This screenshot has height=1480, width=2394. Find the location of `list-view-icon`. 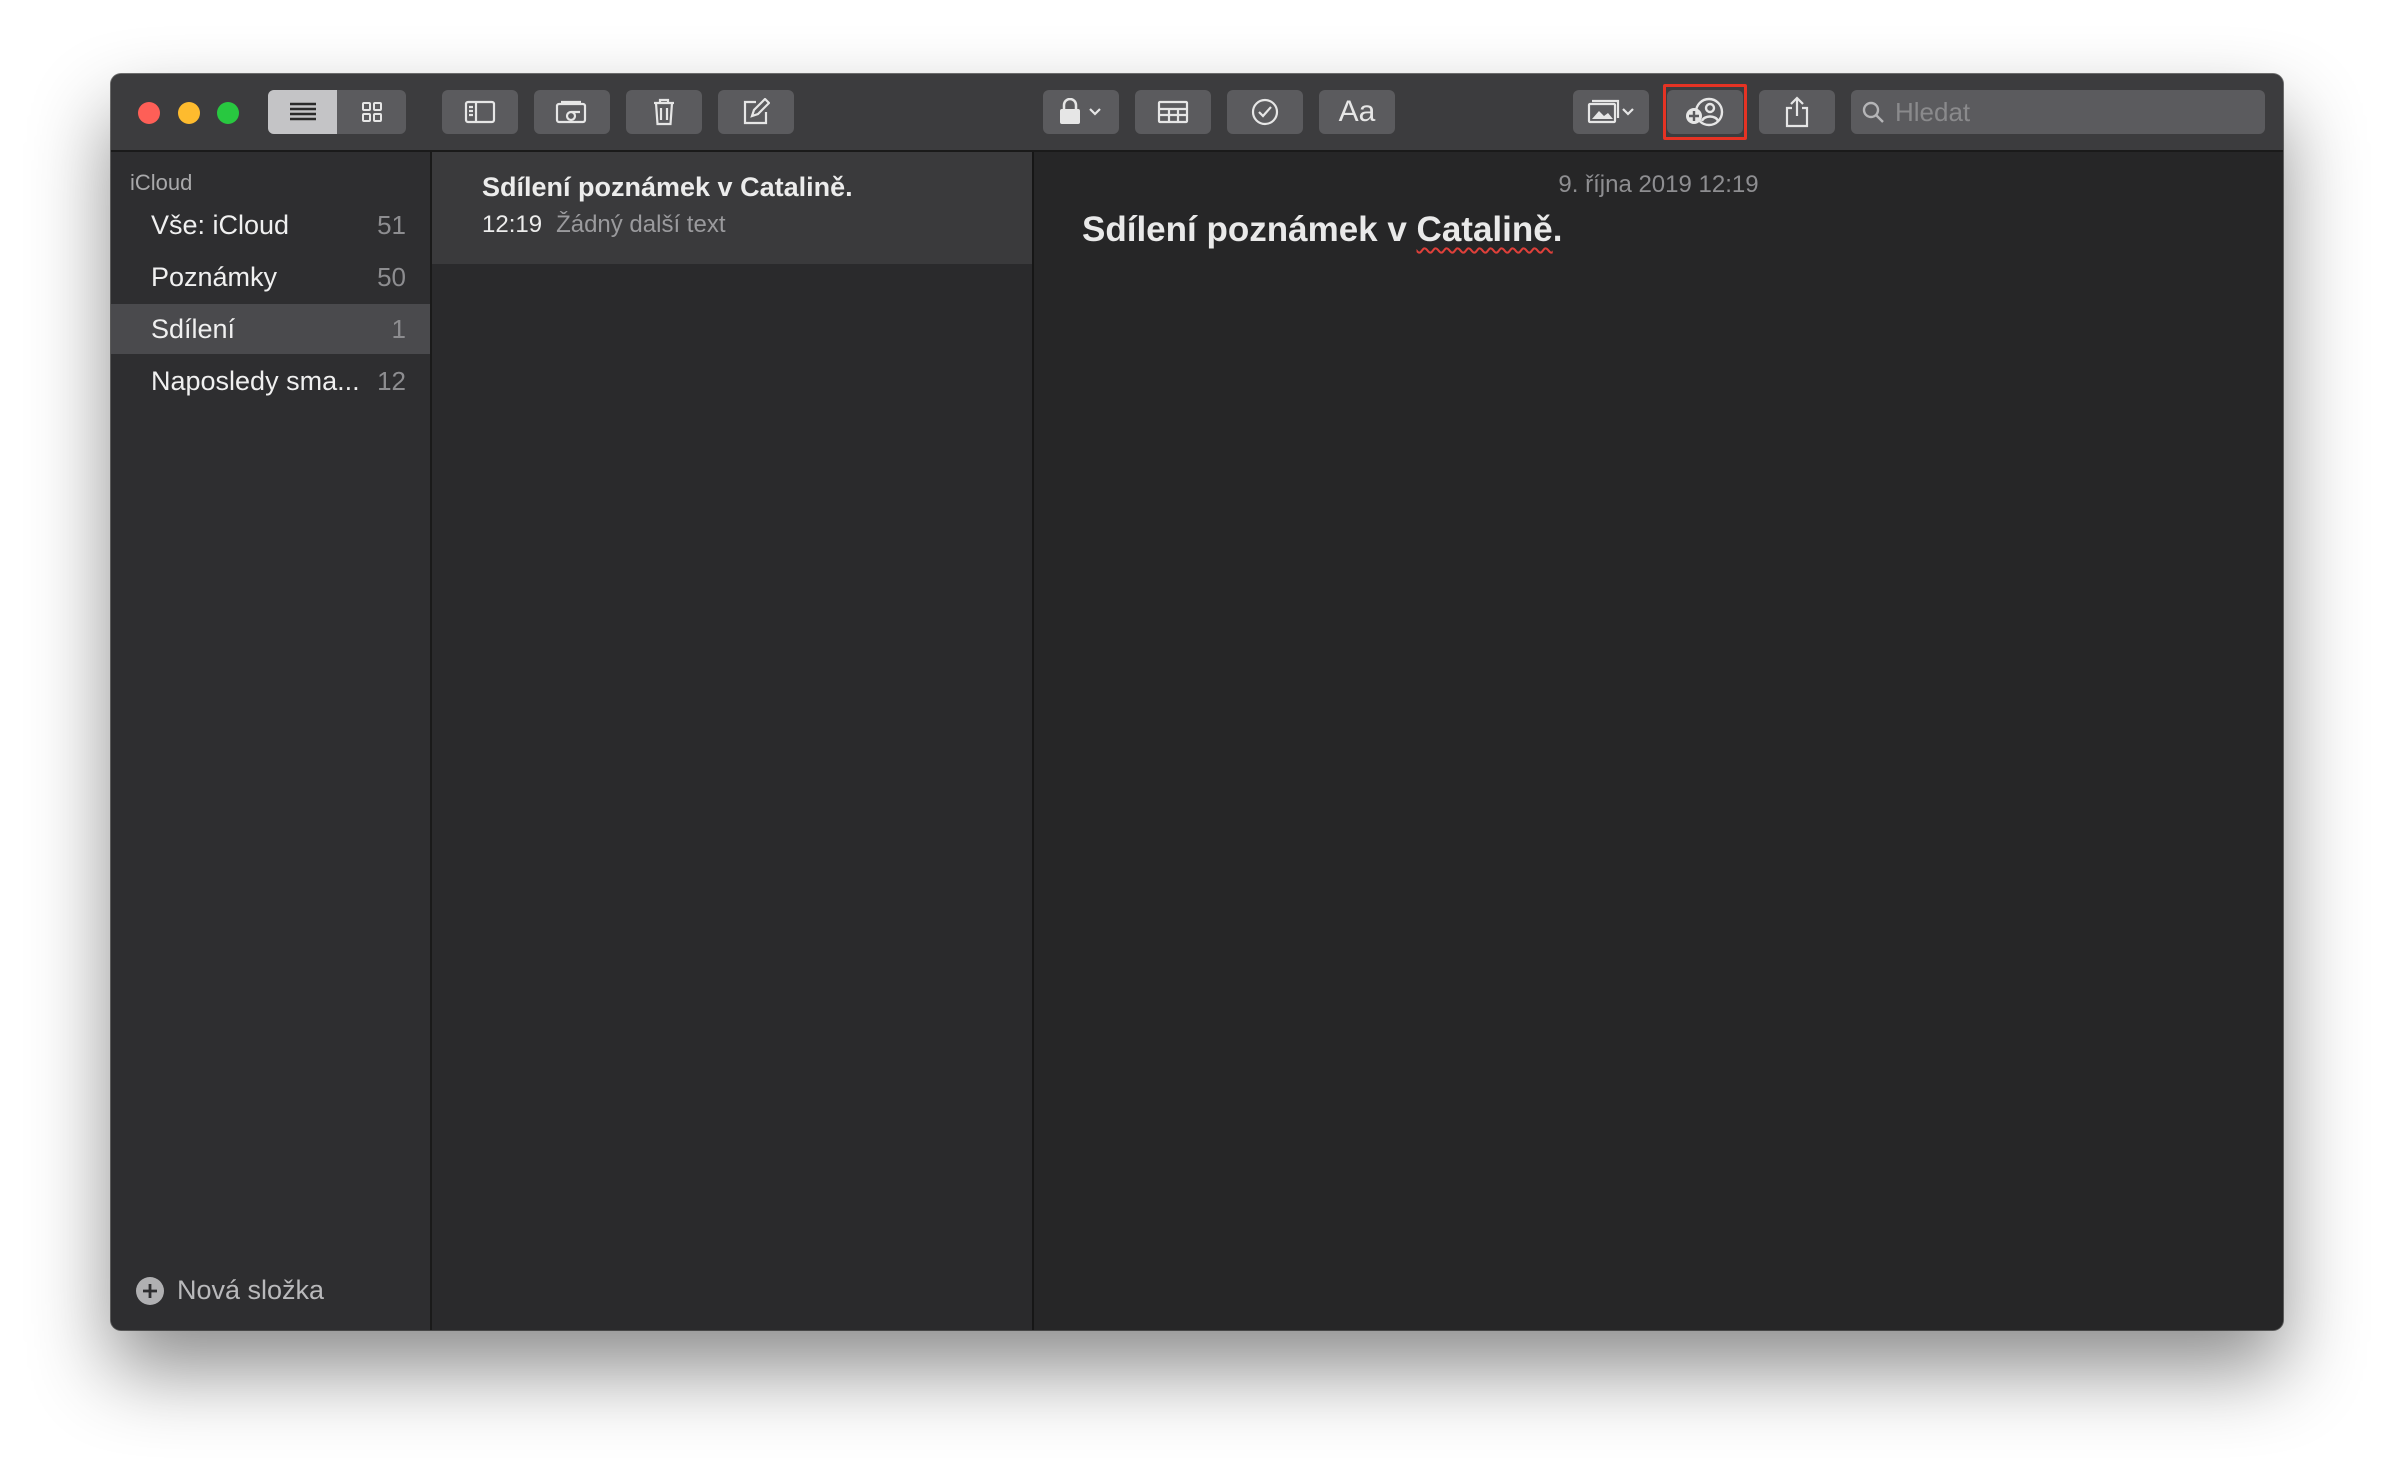

list-view-icon is located at coordinates (302, 111).